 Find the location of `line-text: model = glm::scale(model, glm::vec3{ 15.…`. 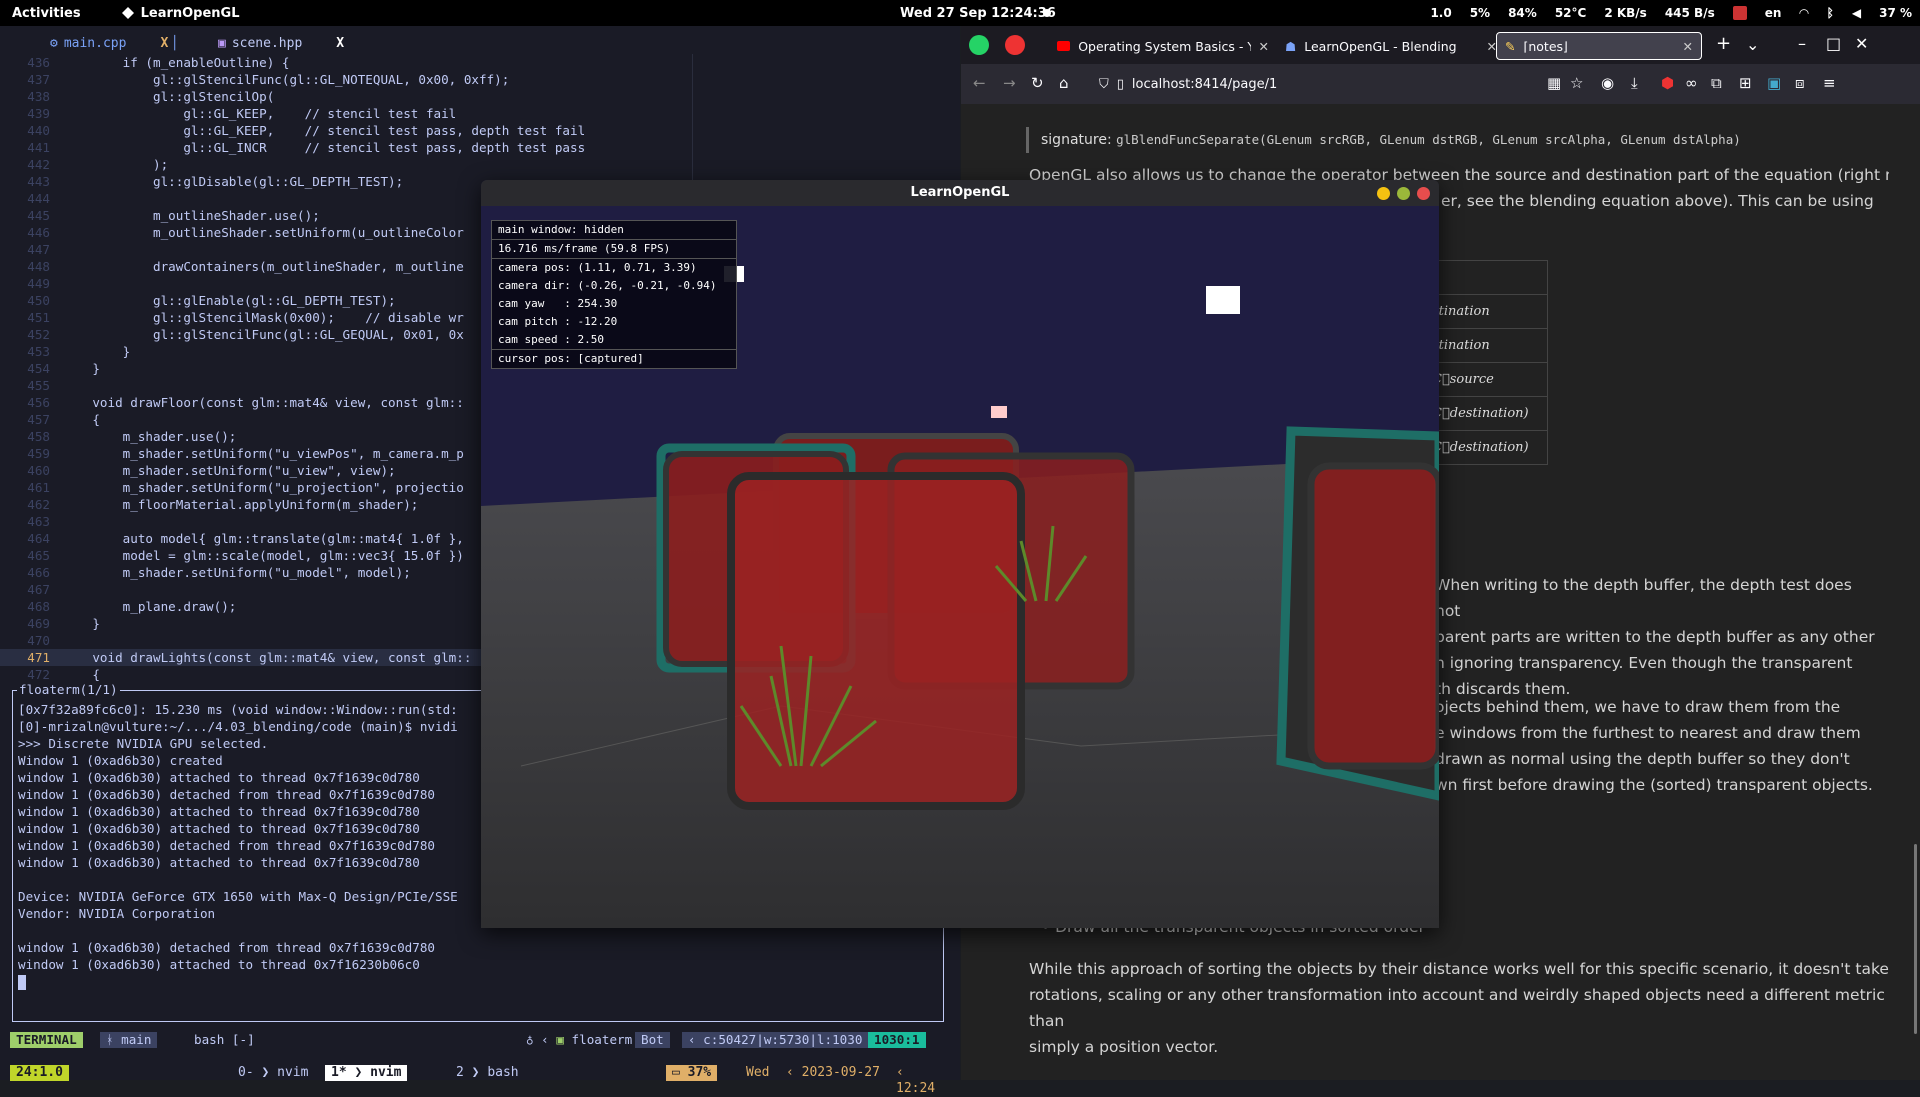

line-text: model = glm::scale(model, glm::vec3{ 15.… is located at coordinates (263, 555).